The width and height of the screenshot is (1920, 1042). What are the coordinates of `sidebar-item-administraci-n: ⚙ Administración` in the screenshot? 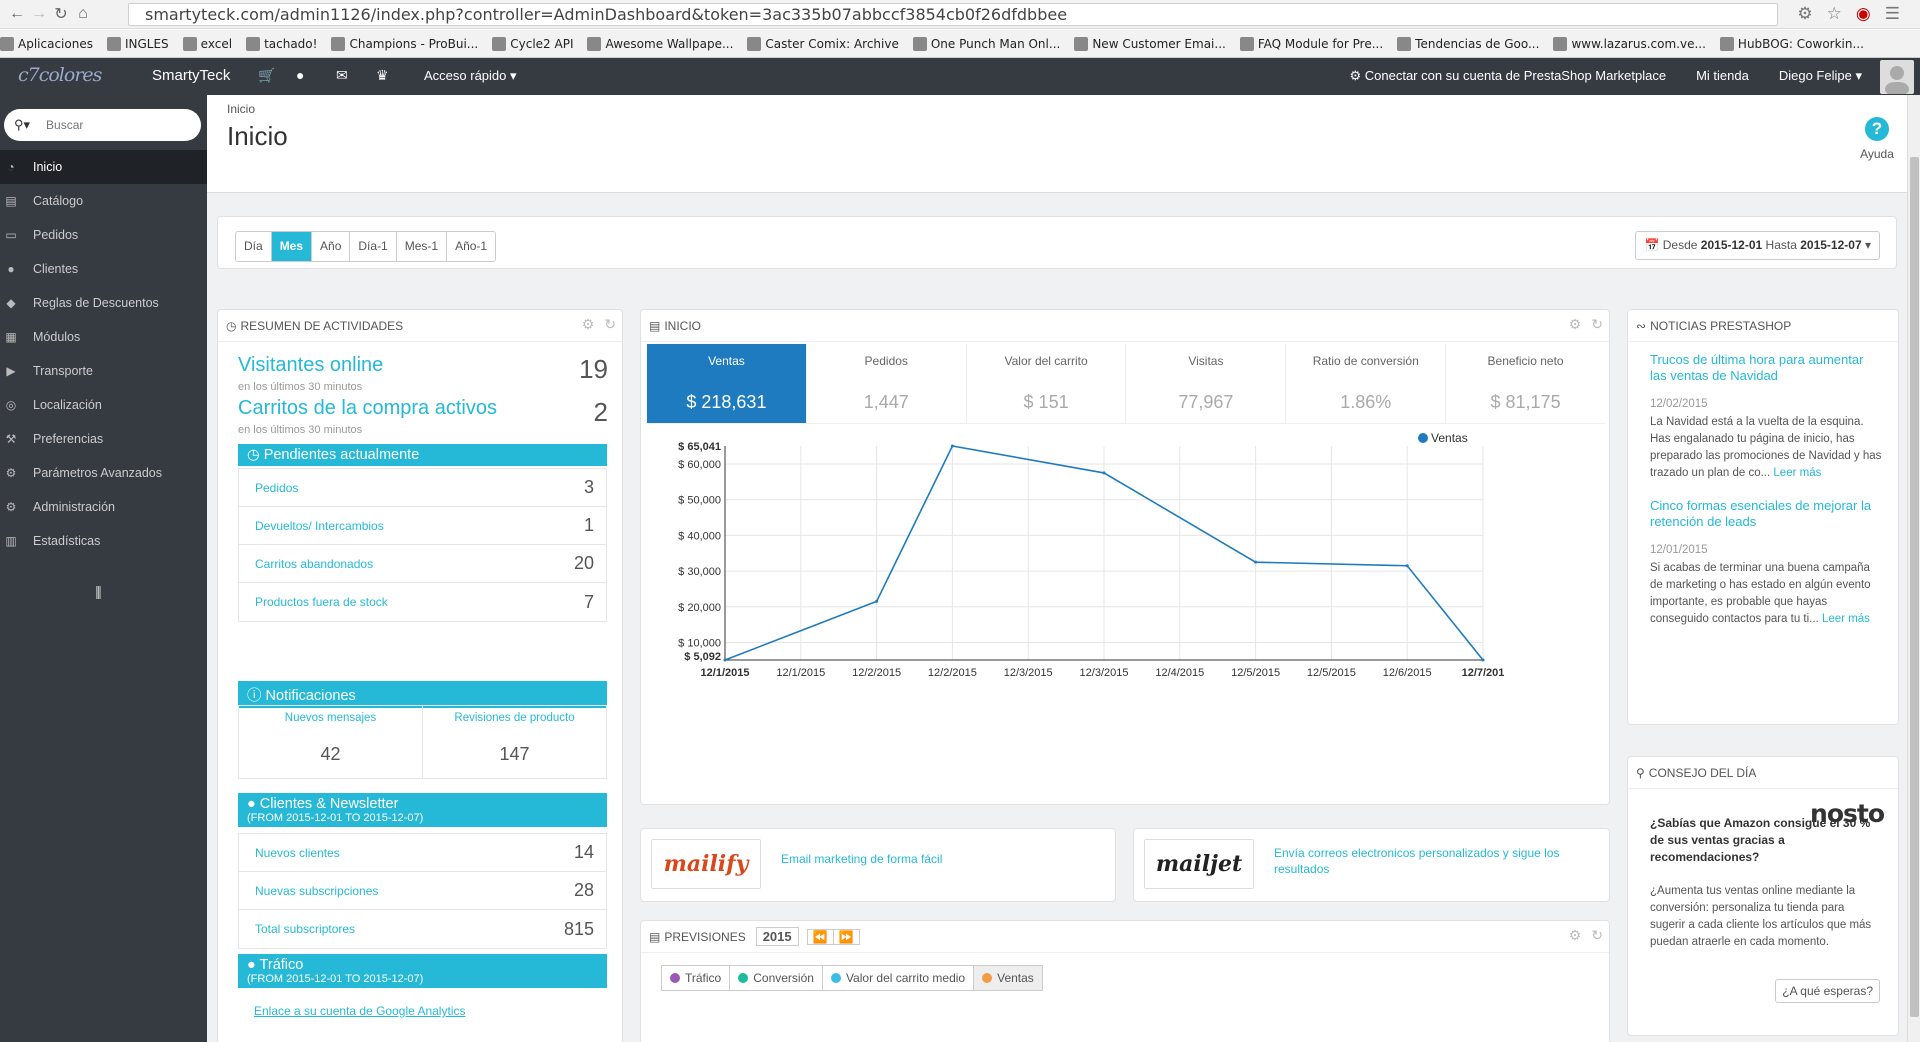 It's located at (103, 507).